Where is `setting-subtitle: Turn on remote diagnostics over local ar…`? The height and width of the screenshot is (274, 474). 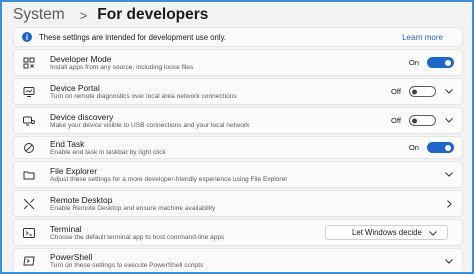 setting-subtitle: Turn on remote diagnostics over local ar… is located at coordinates (143, 96).